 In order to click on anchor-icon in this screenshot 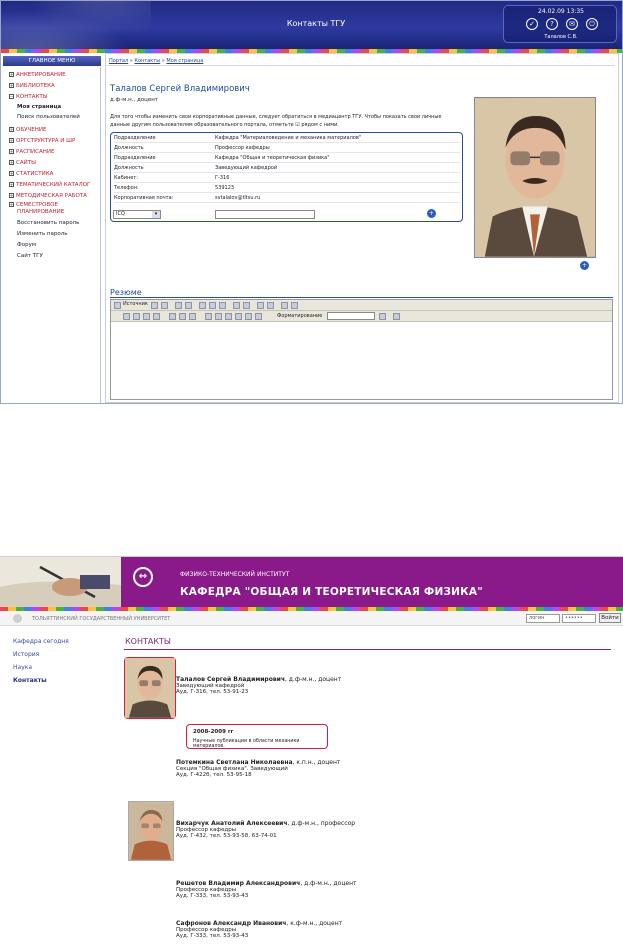, I will do `click(192, 316)`.